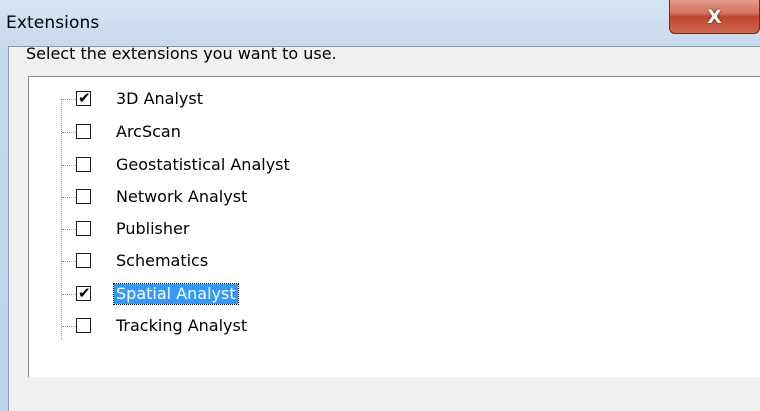  I want to click on list-item: ✔ Spatial Analyst, so click(229, 294).